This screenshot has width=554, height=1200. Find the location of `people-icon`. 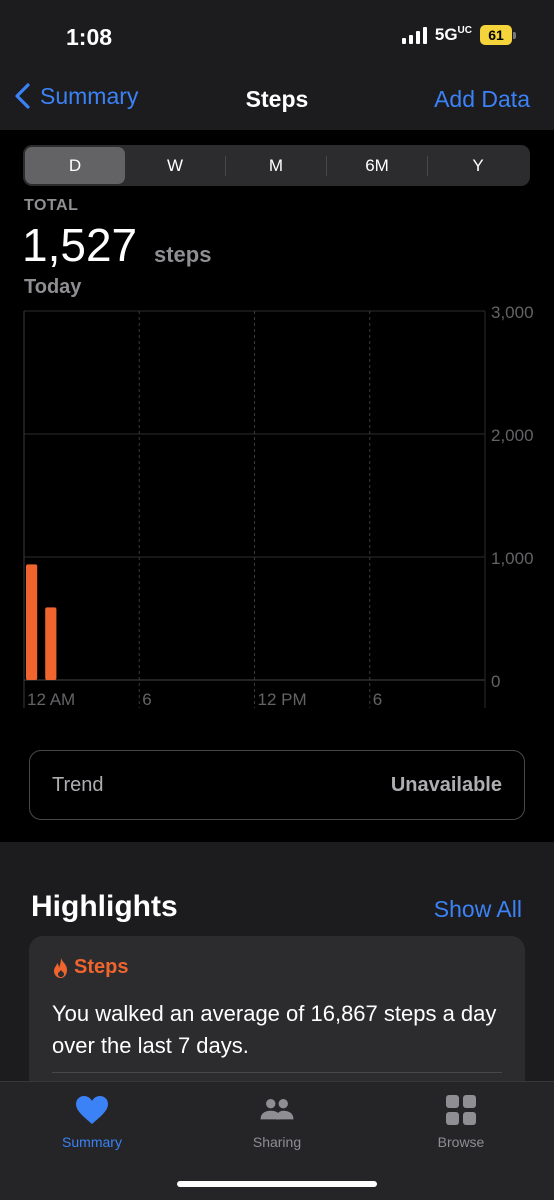

people-icon is located at coordinates (277, 1109).